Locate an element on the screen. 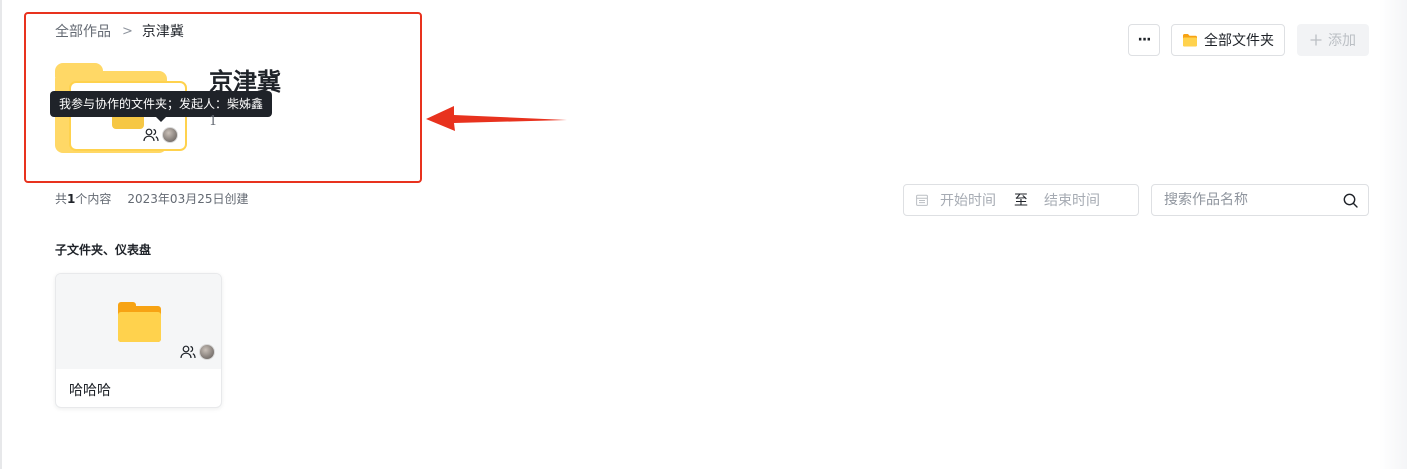  scroll-edge is located at coordinates (1393, 234).